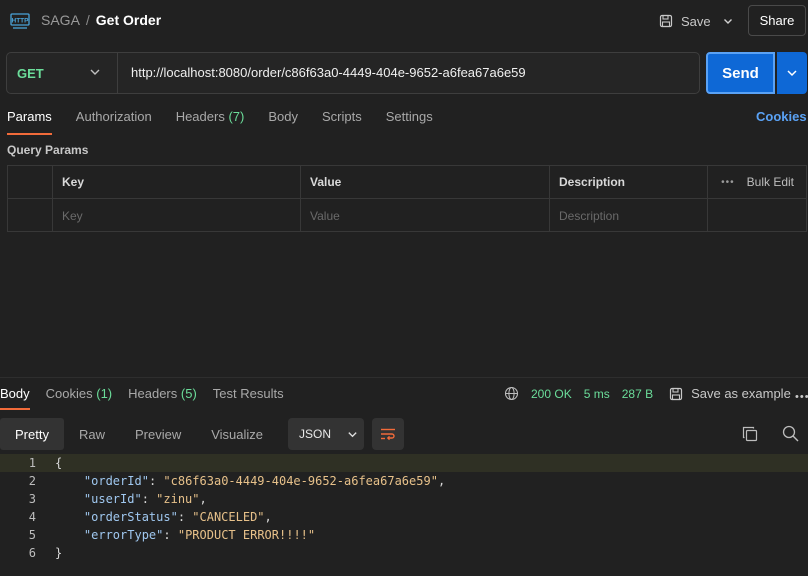 The height and width of the screenshot is (576, 808). I want to click on tab-params: Params, so click(29, 122).